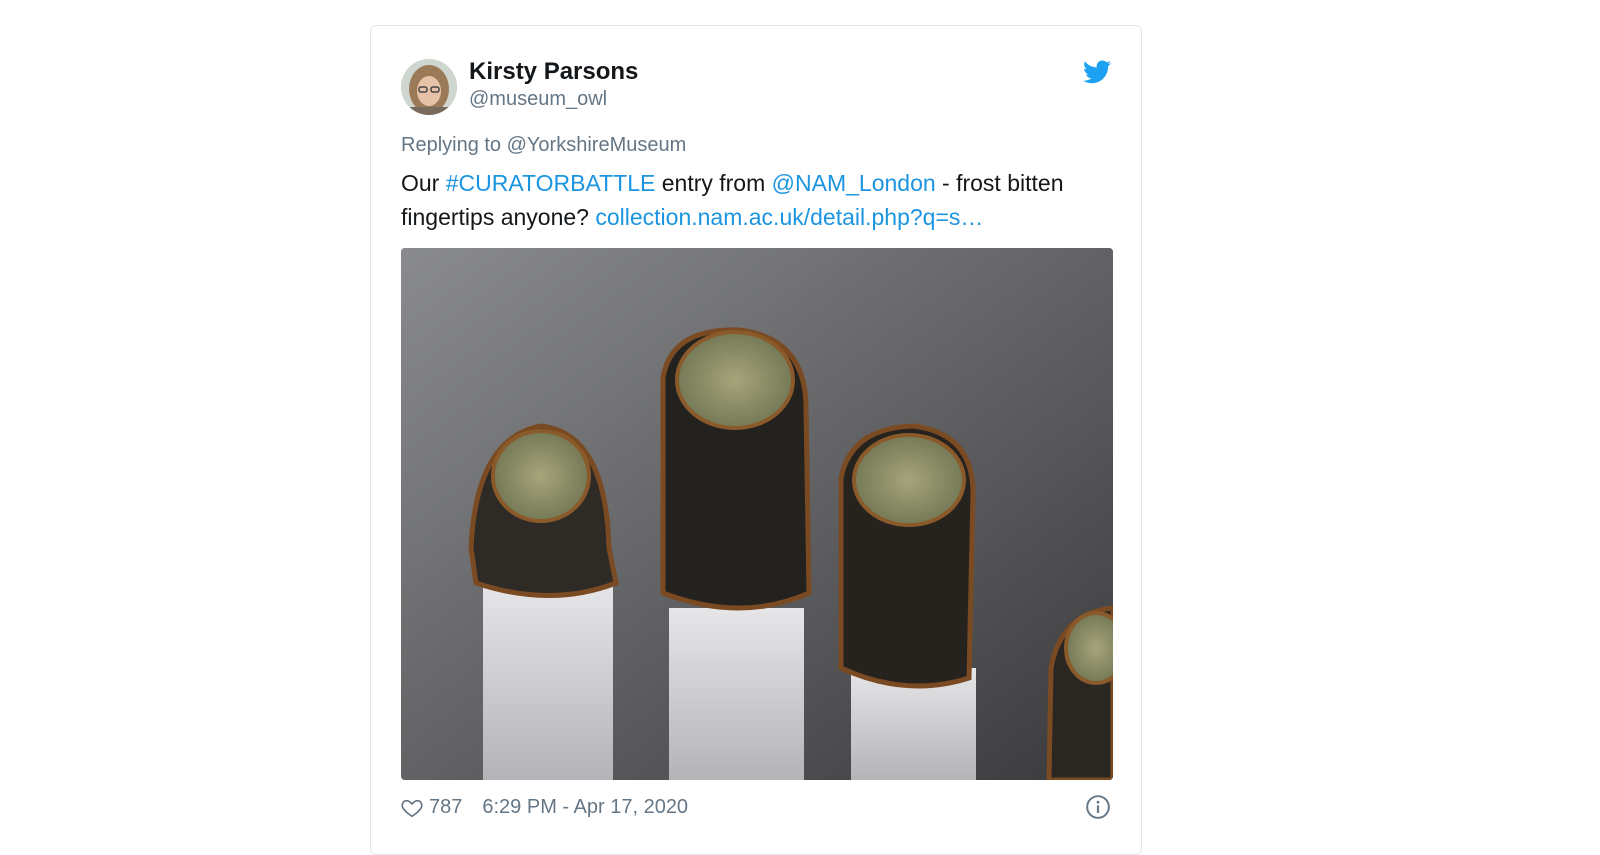 The image size is (1600, 855). What do you see at coordinates (854, 183) in the screenshot?
I see `mention-link: @NAM_London` at bounding box center [854, 183].